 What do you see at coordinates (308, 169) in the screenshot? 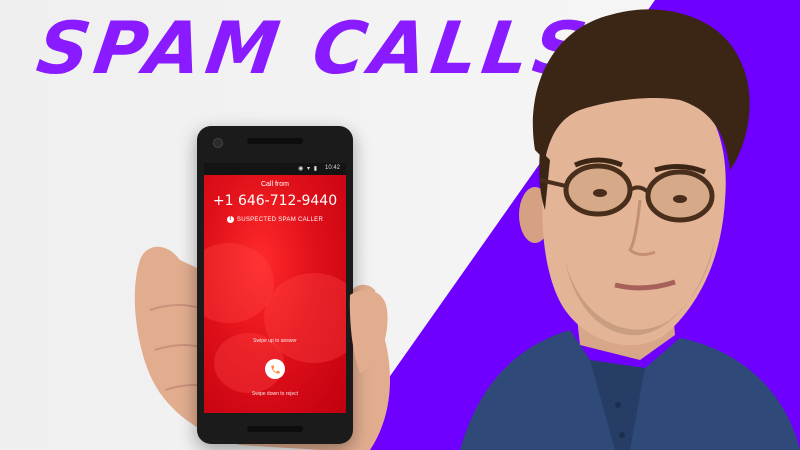
I see `status-icons: ◉ ▾ ▮` at bounding box center [308, 169].